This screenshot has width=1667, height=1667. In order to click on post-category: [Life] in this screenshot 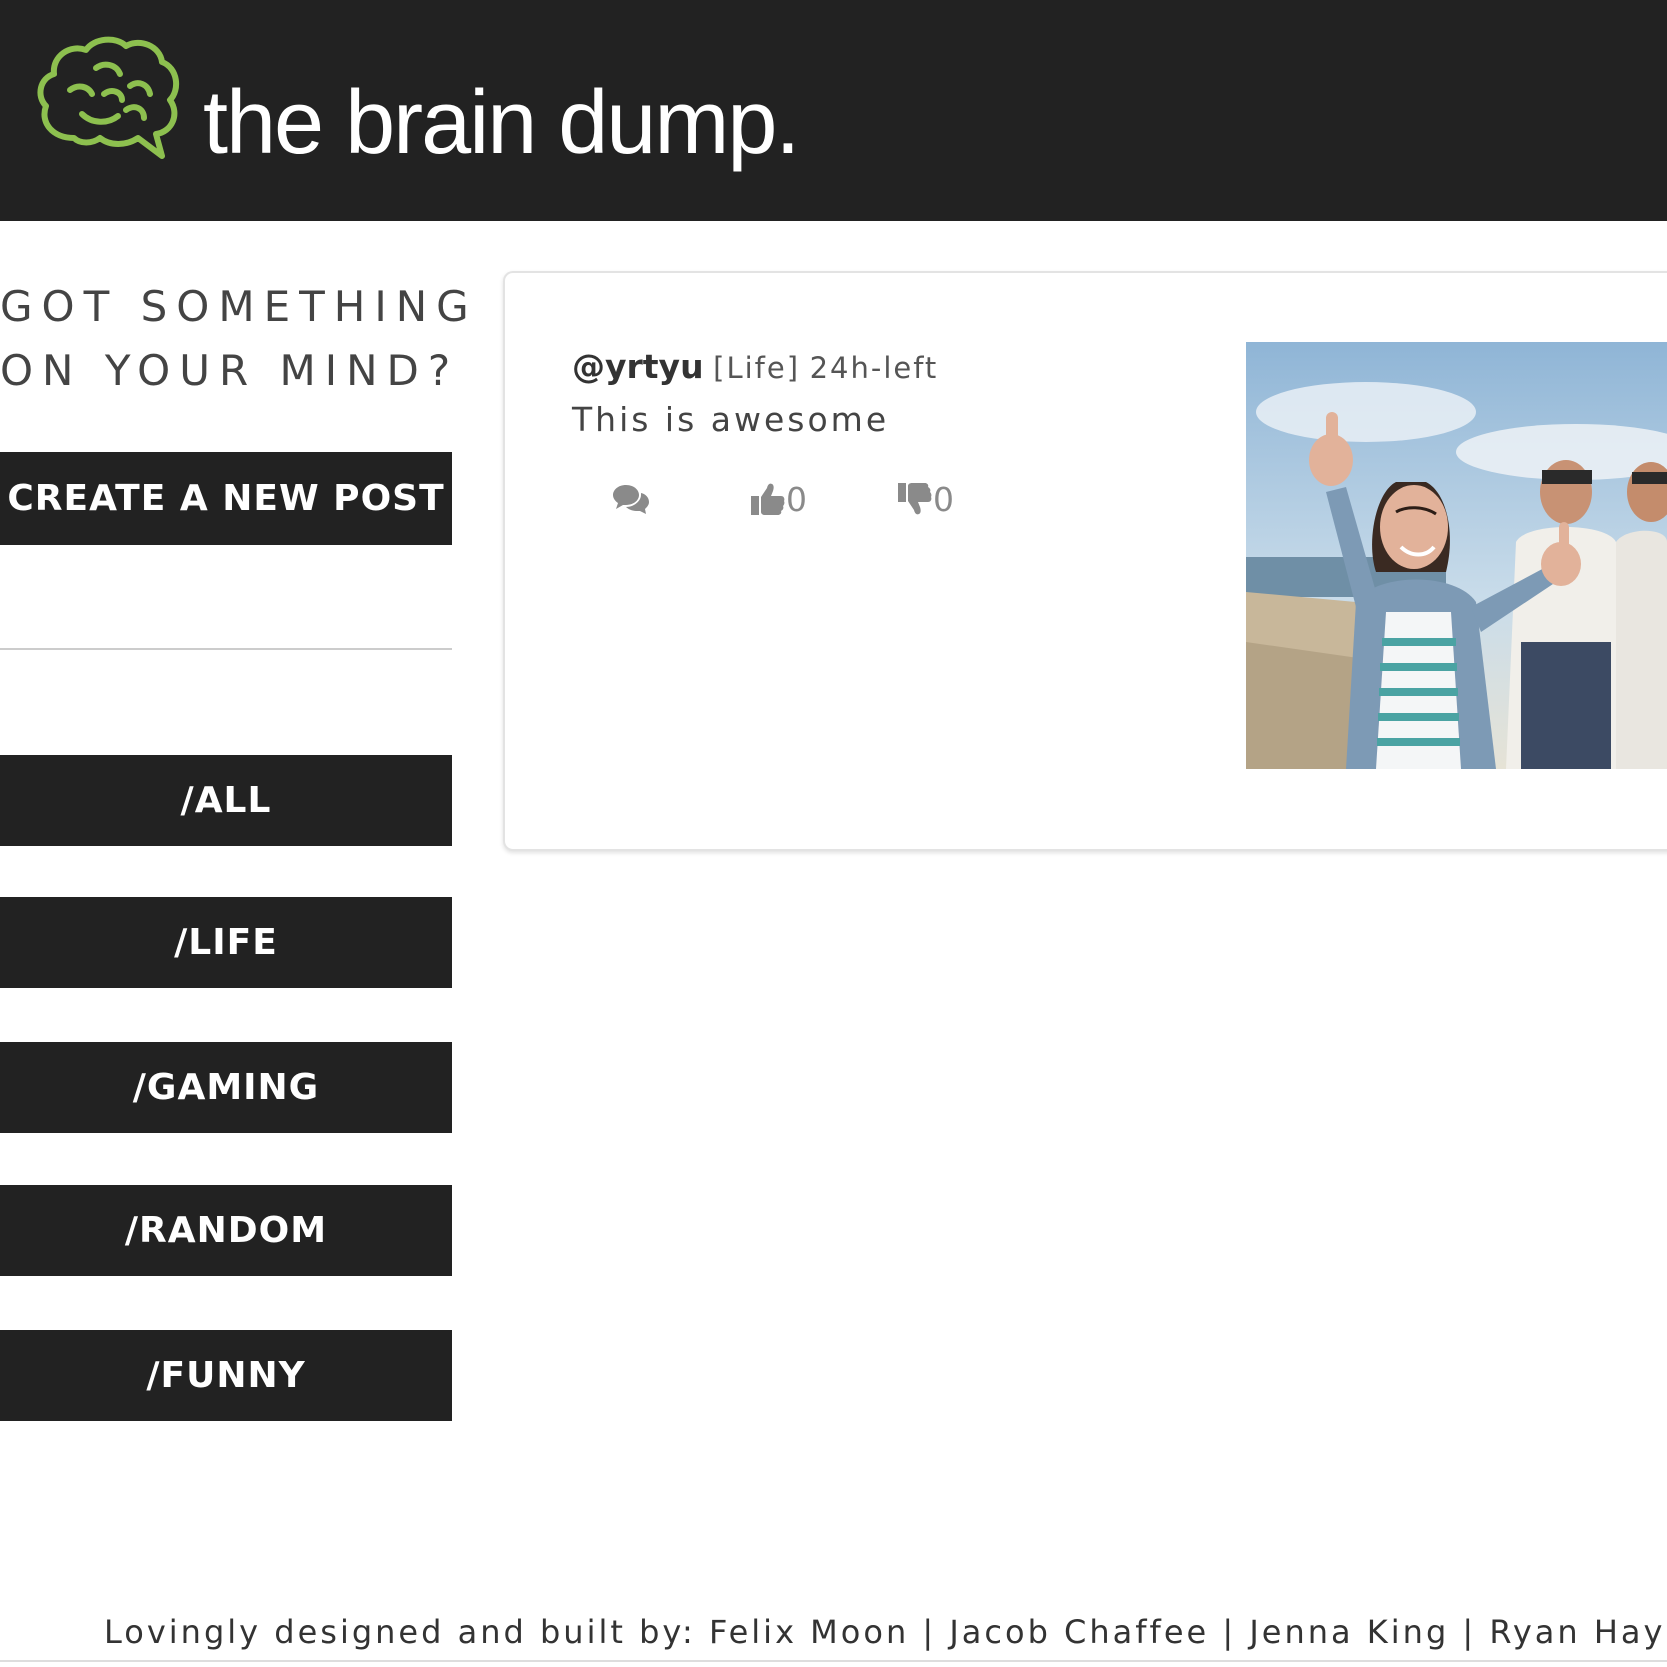, I will do `click(757, 368)`.